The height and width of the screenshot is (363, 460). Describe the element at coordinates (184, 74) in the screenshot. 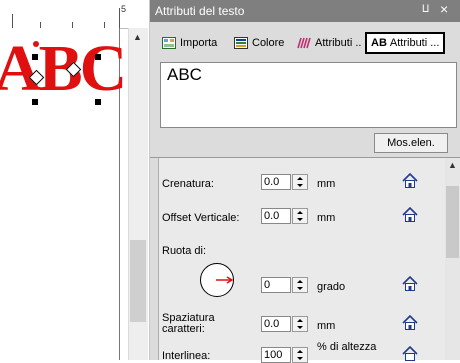

I see `text-input-value: ABC` at that location.